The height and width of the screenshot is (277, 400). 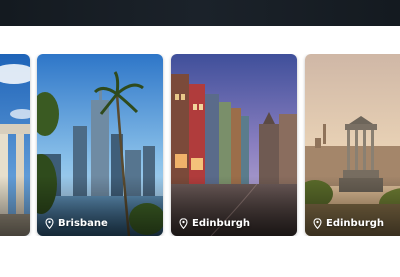 I want to click on top-banner-strip, so click(x=200, y=13).